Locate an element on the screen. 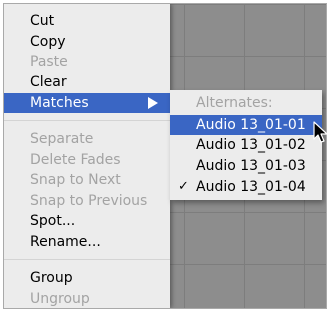 The height and width of the screenshot is (309, 330). menu-item-group: Group is located at coordinates (87, 278).